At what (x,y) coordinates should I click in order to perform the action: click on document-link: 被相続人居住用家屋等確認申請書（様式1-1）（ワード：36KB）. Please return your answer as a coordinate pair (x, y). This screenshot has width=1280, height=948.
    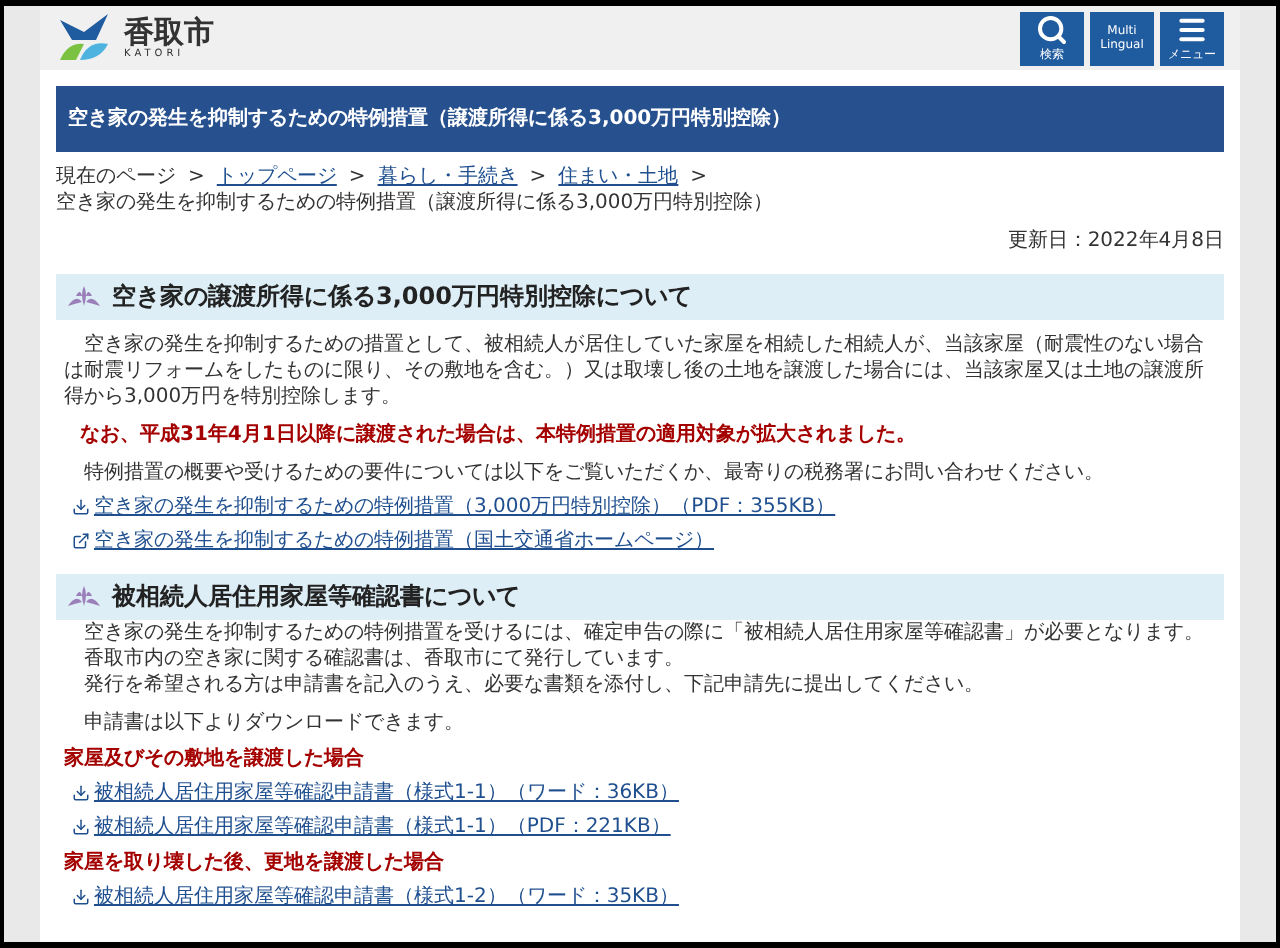
    Looking at the image, I should click on (386, 793).